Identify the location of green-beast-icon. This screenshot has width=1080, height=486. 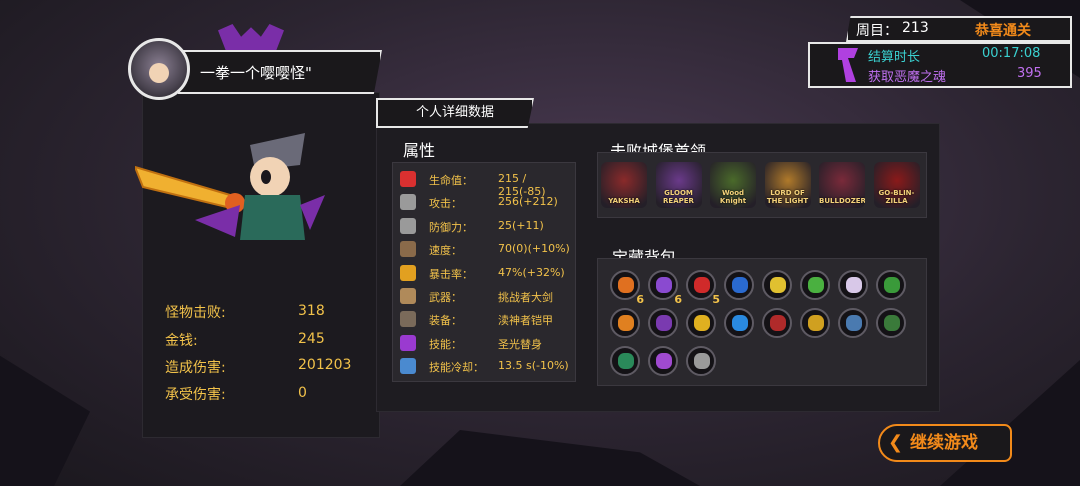
(892, 285).